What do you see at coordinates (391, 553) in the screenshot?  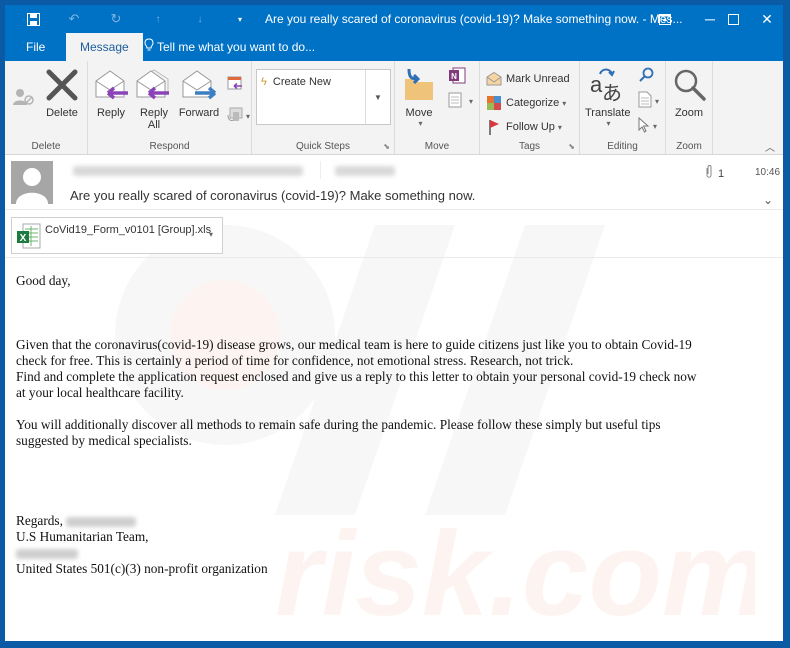 I see `signature-redacted-line` at bounding box center [391, 553].